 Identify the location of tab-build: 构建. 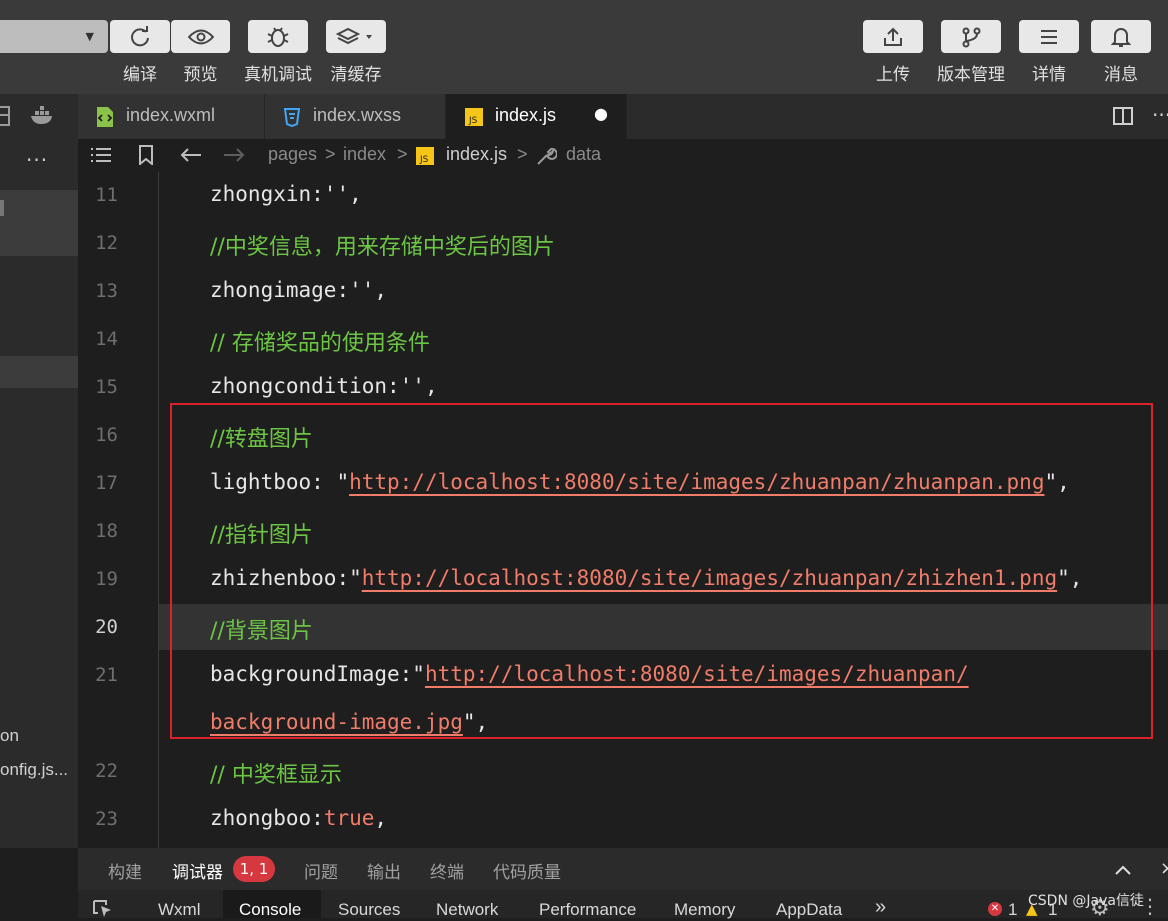
(125, 870).